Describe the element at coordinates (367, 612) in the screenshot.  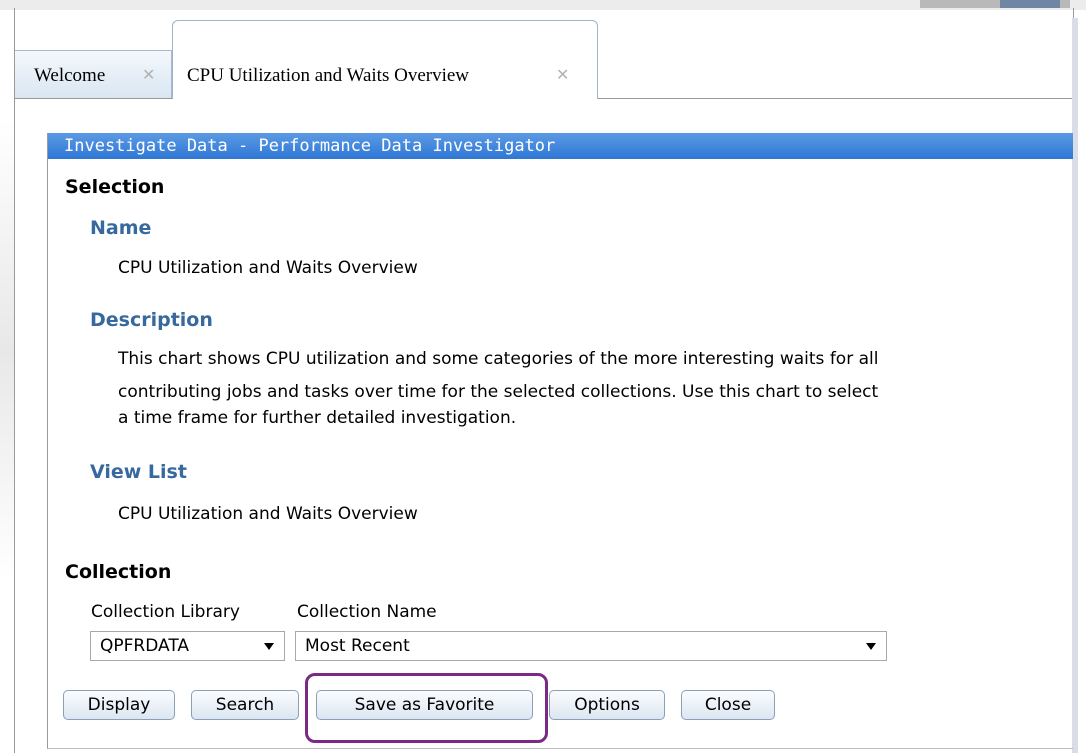
I see `collection-name-label: Collection Name` at that location.